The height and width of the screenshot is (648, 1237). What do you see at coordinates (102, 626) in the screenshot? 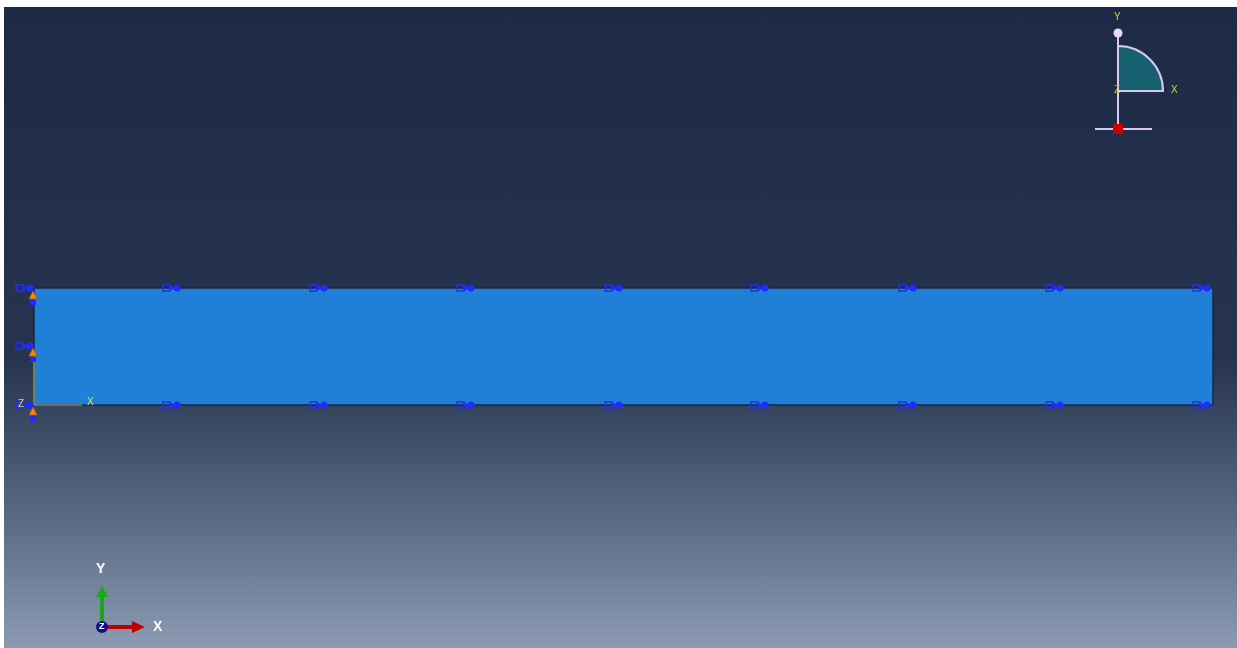
I see `axis-label: Z` at bounding box center [102, 626].